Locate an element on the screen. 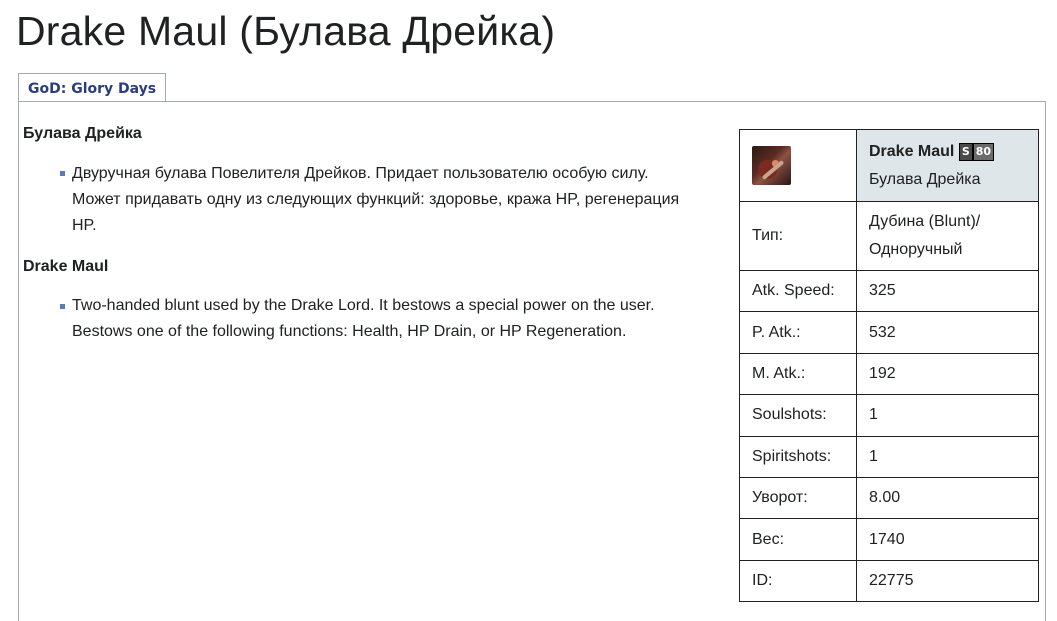 Image resolution: width=1057 pixels, height=621 pixels. infobox-label: Вес: is located at coordinates (798, 539).